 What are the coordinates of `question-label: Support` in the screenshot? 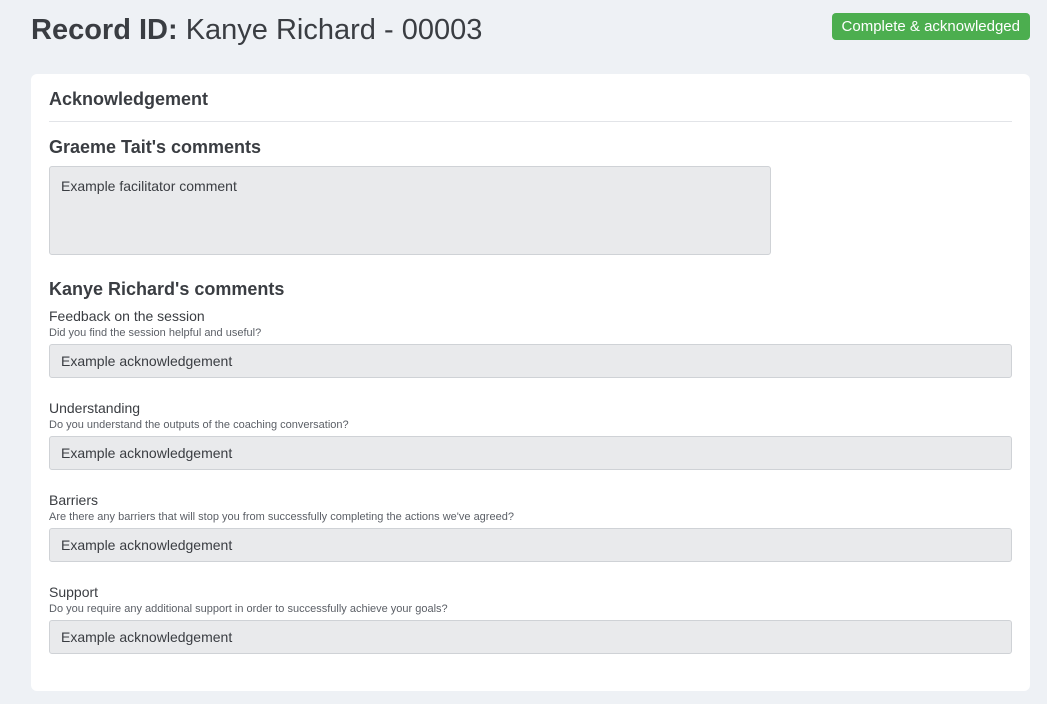 It's located at (74, 592).